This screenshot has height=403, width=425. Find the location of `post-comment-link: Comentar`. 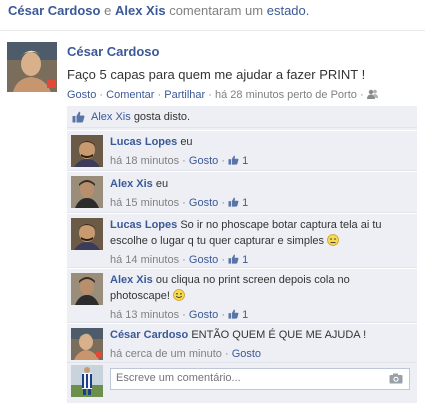

post-comment-link: Comentar is located at coordinates (130, 95).